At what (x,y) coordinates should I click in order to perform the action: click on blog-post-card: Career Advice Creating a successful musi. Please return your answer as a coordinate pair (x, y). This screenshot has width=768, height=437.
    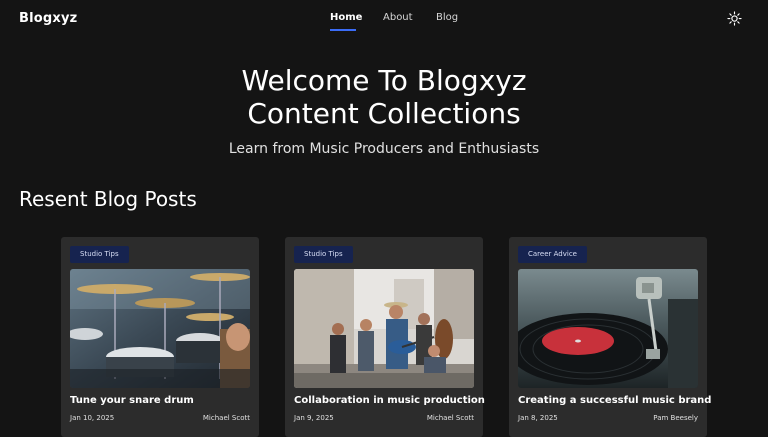
    Looking at the image, I should click on (610, 337).